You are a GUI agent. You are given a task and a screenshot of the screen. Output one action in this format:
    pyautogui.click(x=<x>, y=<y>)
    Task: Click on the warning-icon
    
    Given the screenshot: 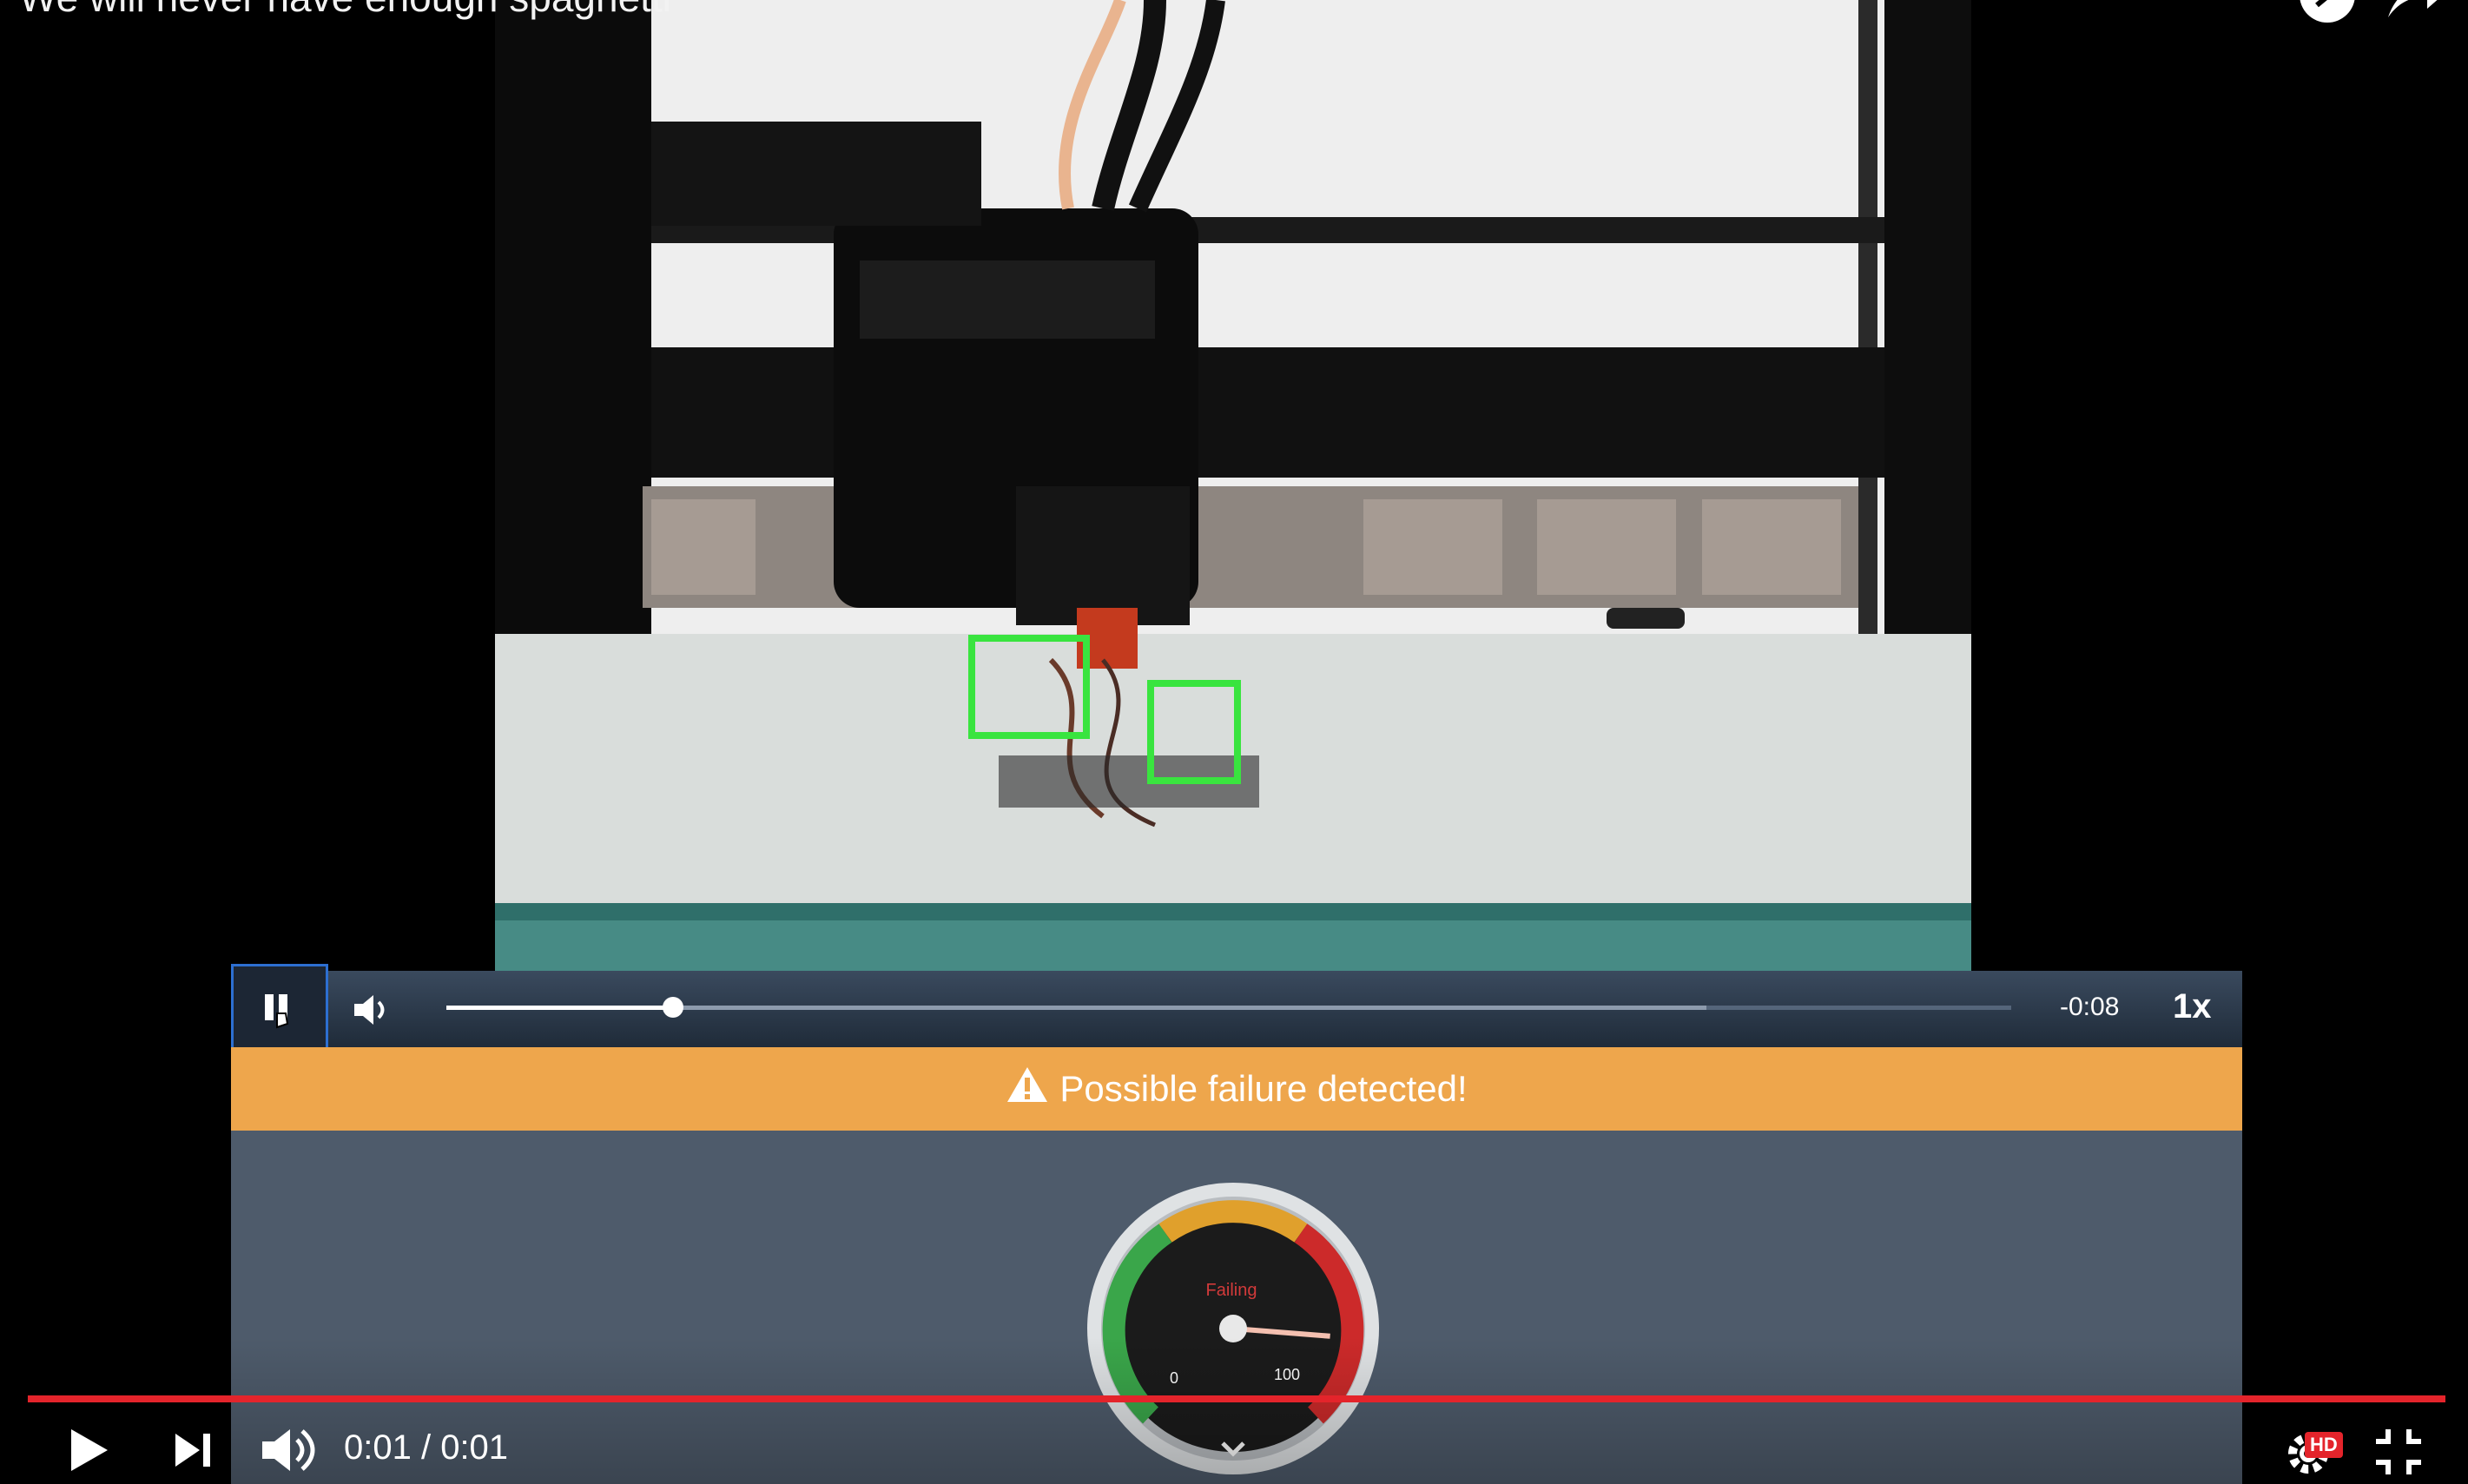 What is the action you would take?
    pyautogui.click(x=1027, y=1088)
    